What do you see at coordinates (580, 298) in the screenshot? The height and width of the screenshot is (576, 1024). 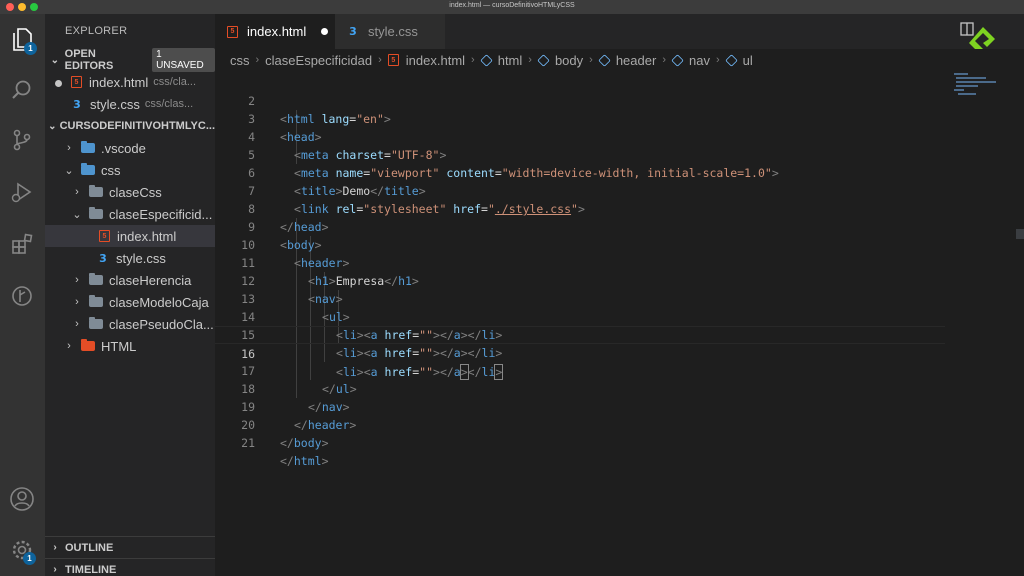 I see `code-line: 13 <ul>` at bounding box center [580, 298].